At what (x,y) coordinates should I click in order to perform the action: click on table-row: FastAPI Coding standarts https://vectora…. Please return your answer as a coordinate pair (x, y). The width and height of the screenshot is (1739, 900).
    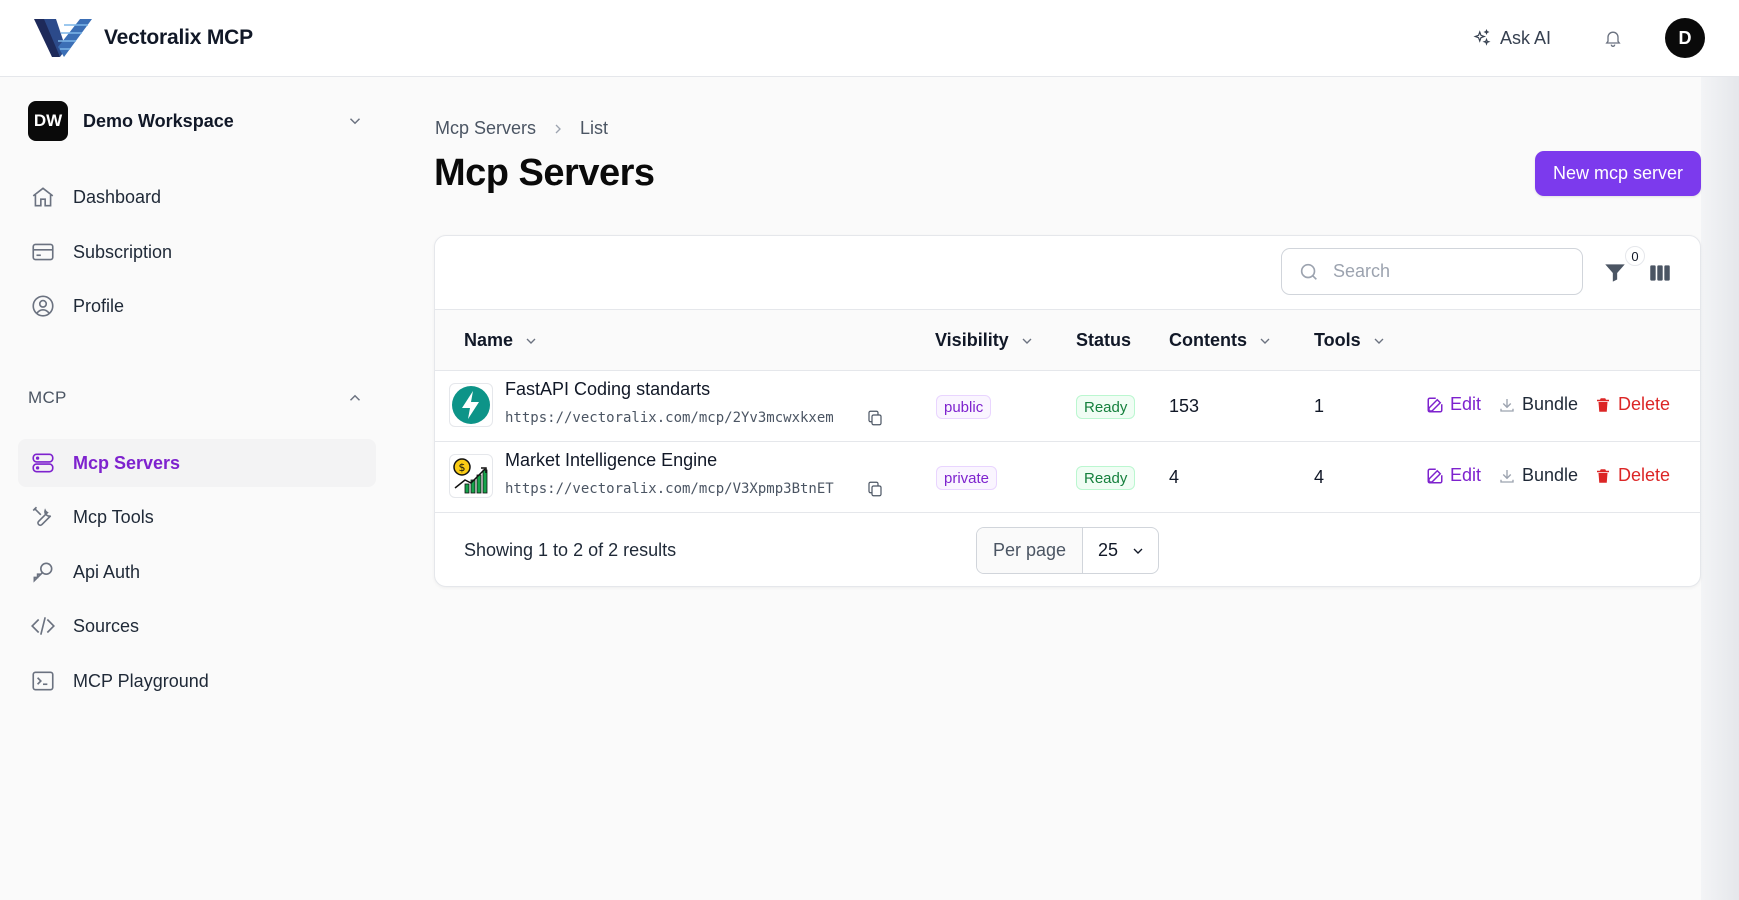
    Looking at the image, I should click on (1067, 406).